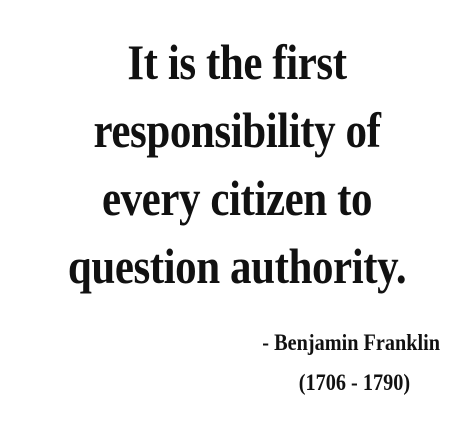  Describe the element at coordinates (351, 342) in the screenshot. I see `author-name: - Benjamin Franklin` at that location.